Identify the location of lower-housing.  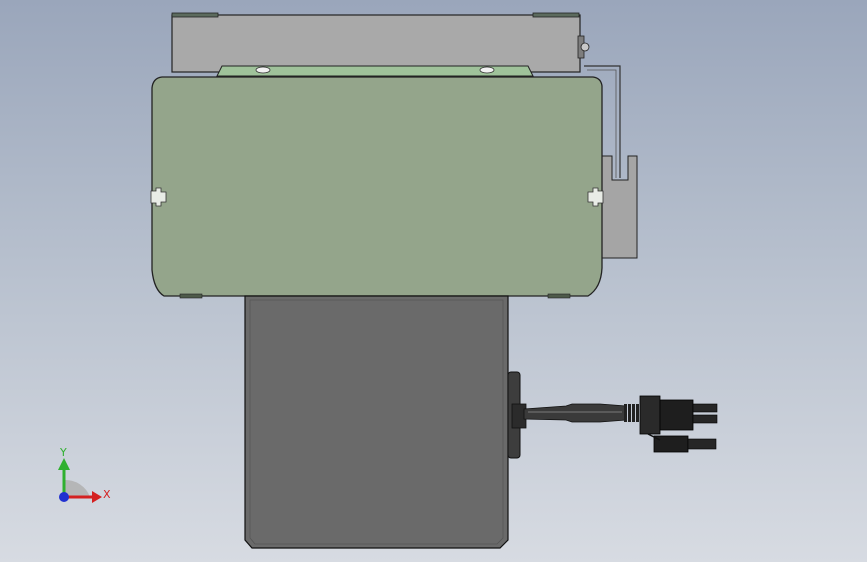
(376, 422).